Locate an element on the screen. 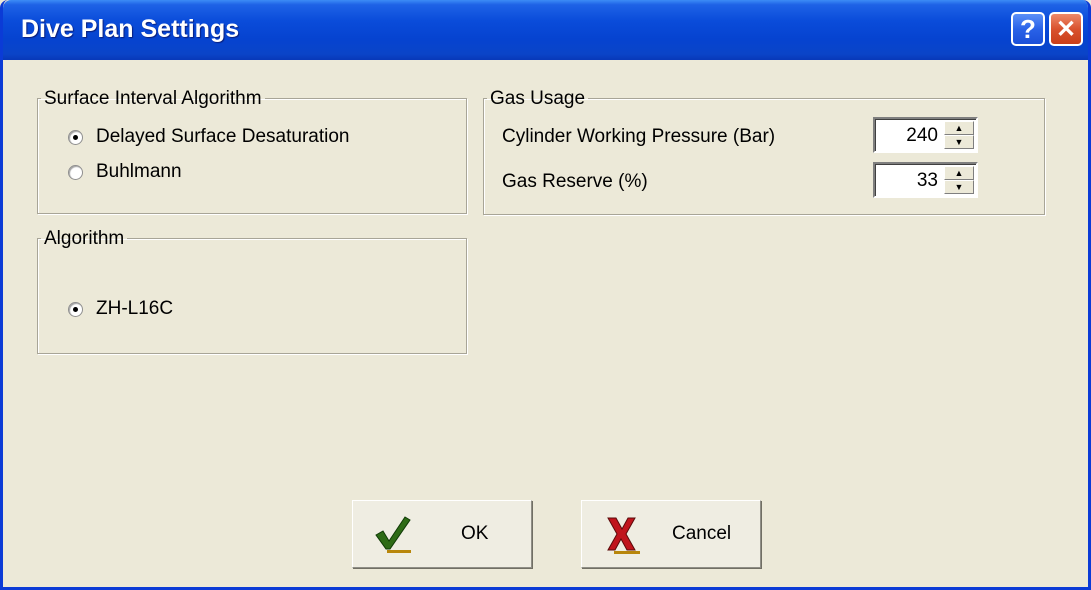 This screenshot has width=1091, height=590. gas-usage-legend: Gas Usage is located at coordinates (538, 98).